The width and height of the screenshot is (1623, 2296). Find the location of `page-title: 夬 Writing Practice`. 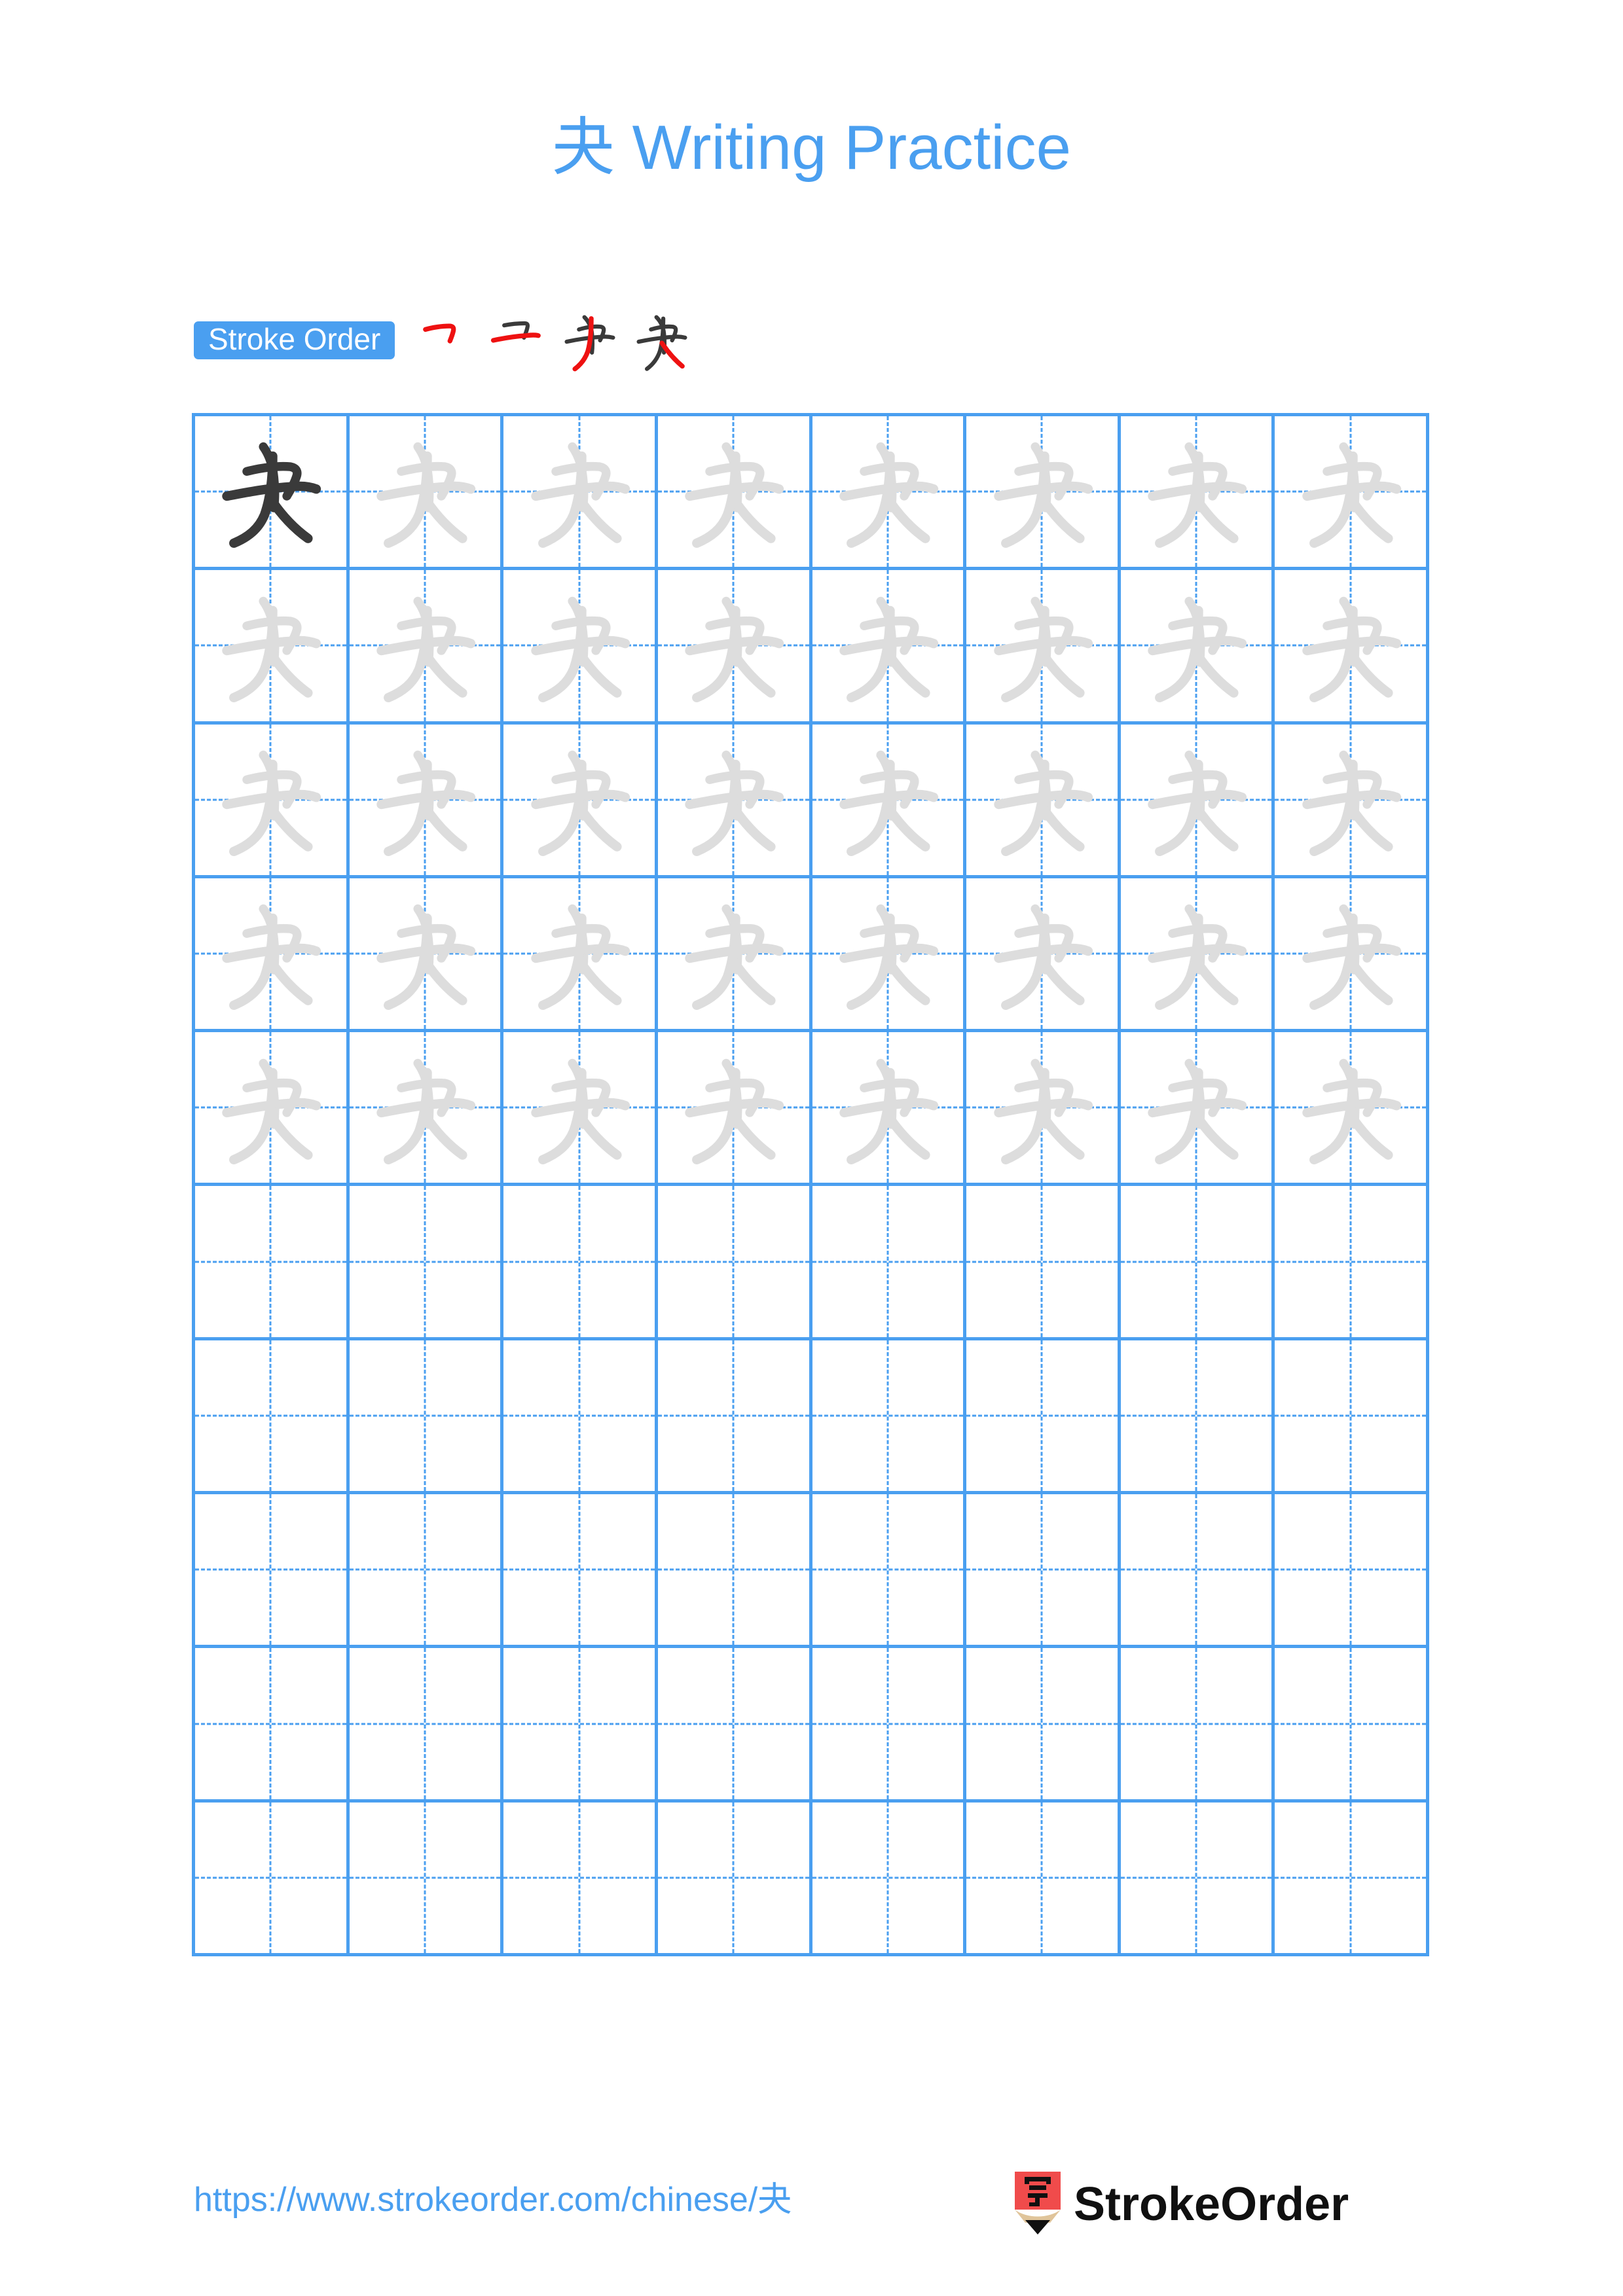

page-title: 夬 Writing Practice is located at coordinates (811, 148).